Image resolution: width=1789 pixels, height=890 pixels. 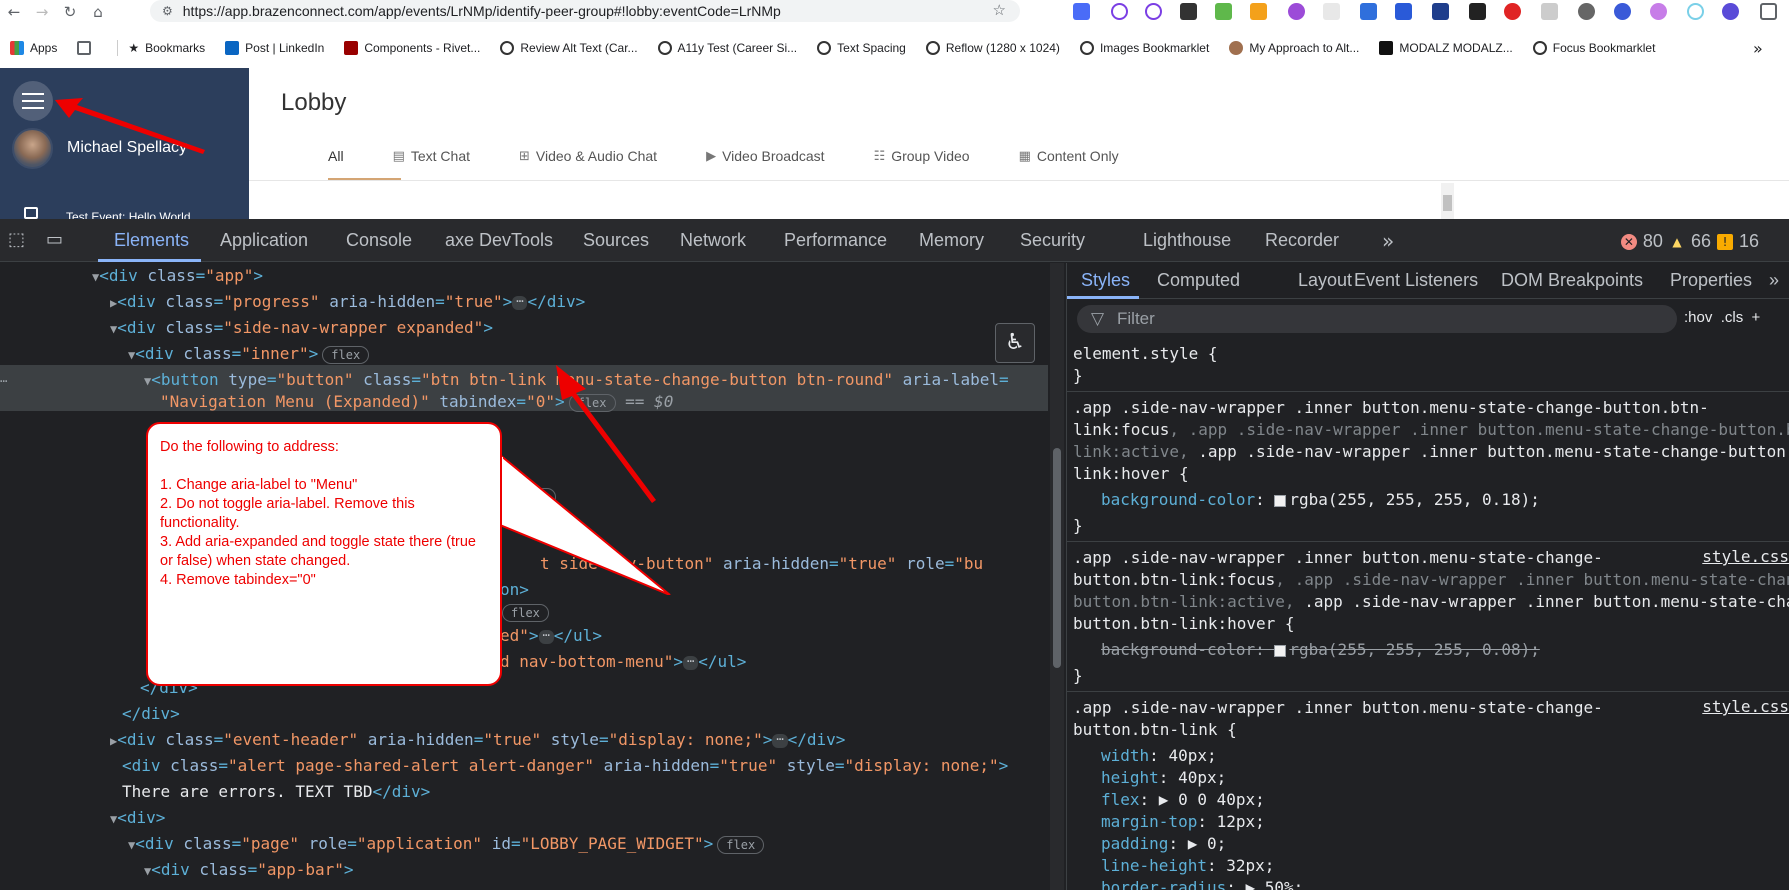 I want to click on dom-node: on>, so click(x=514, y=590).